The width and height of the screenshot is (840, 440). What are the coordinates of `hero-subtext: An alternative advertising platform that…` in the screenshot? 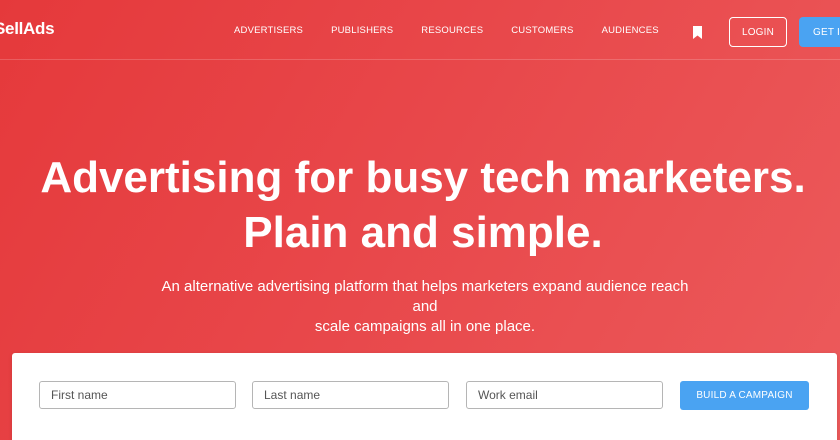 It's located at (425, 307).